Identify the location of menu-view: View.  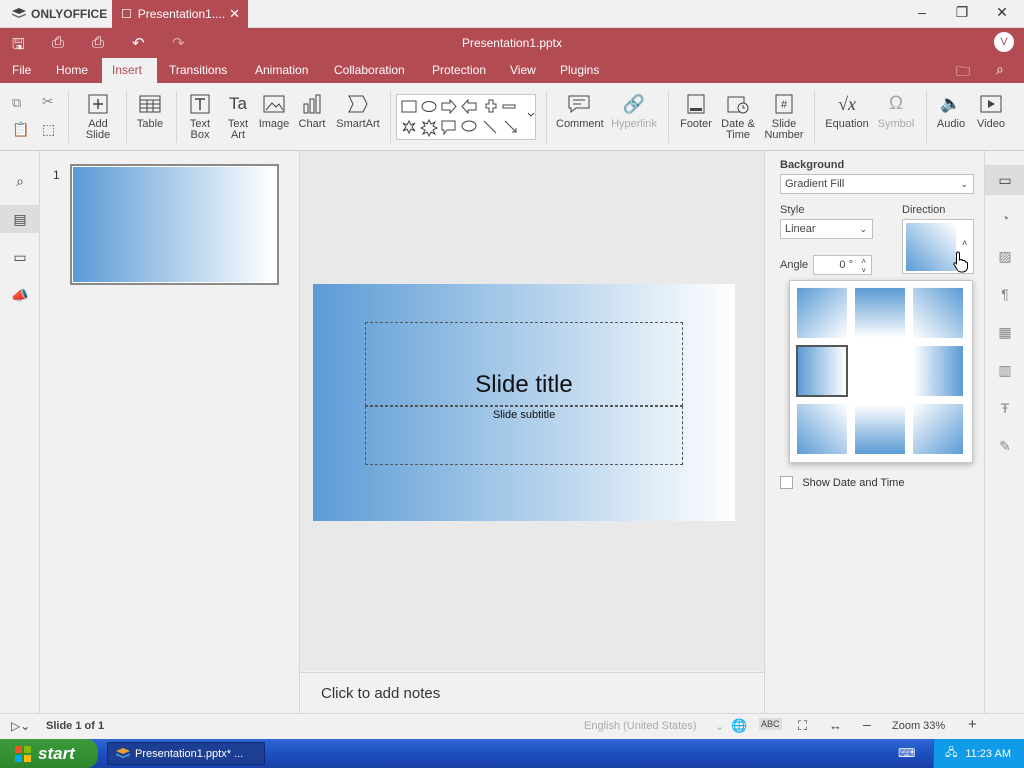
(523, 70).